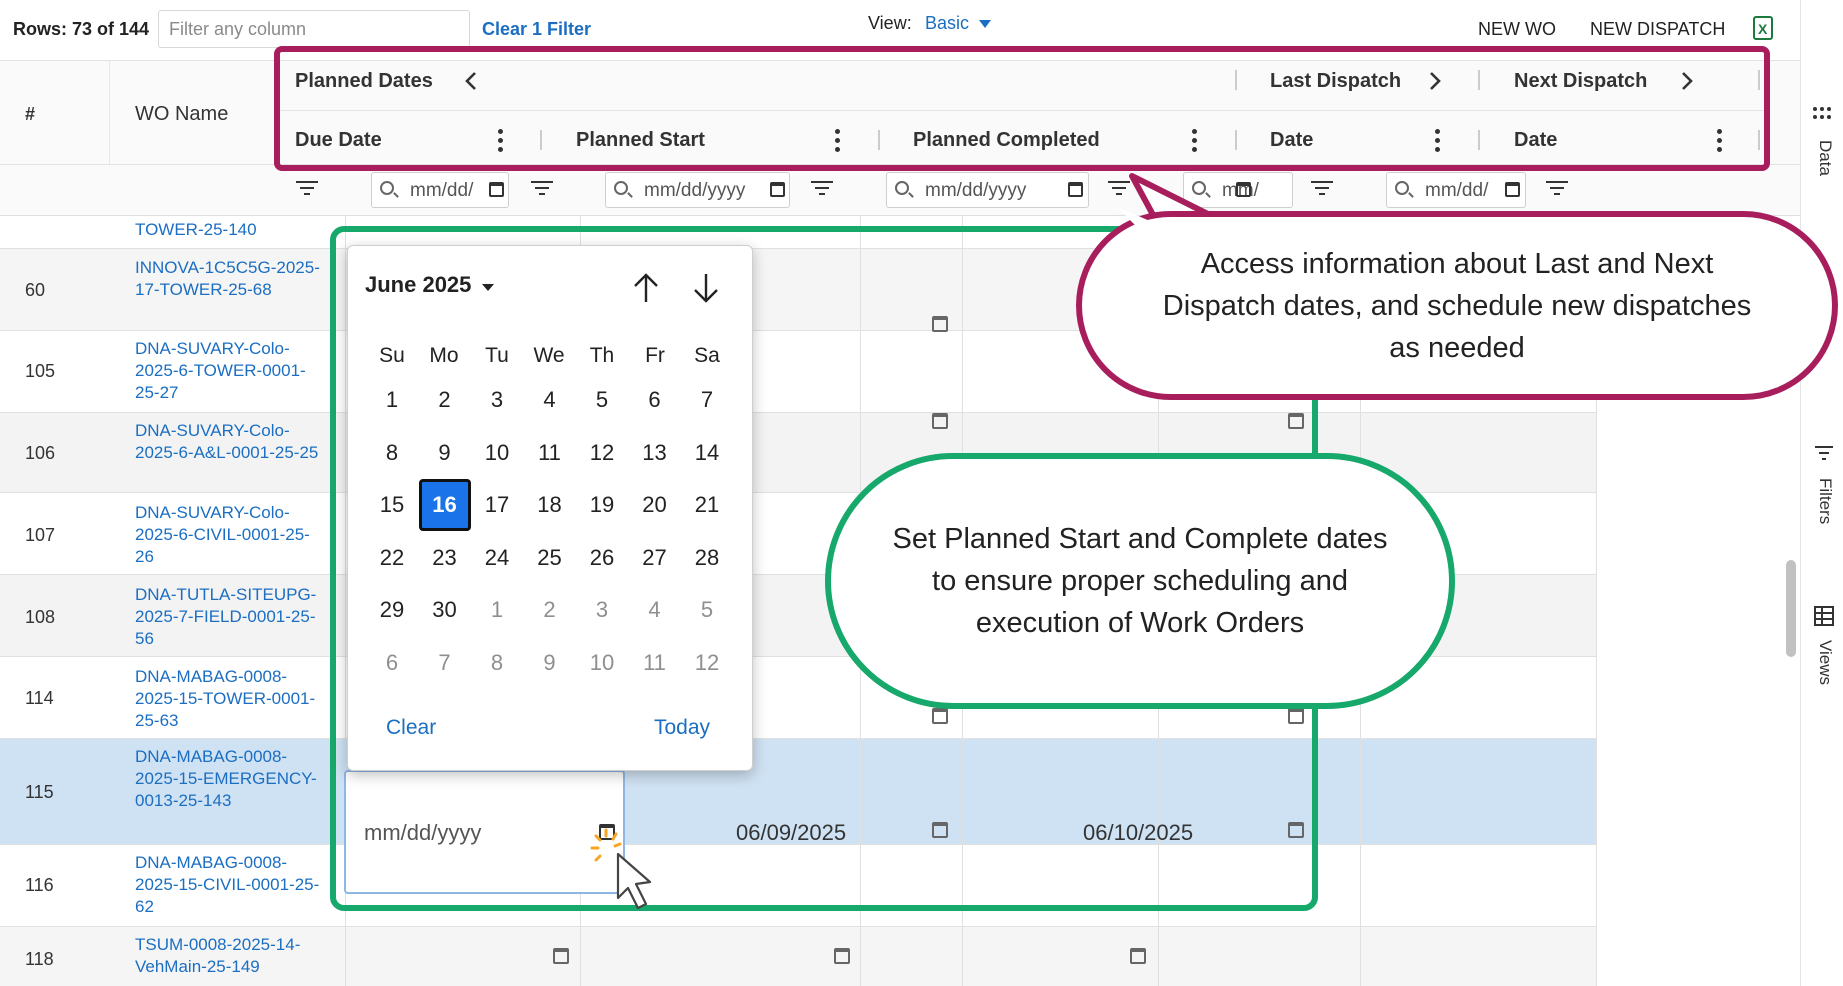 The height and width of the screenshot is (986, 1843). Describe the element at coordinates (497, 355) in the screenshot. I see `weekday-label: Tu` at that location.